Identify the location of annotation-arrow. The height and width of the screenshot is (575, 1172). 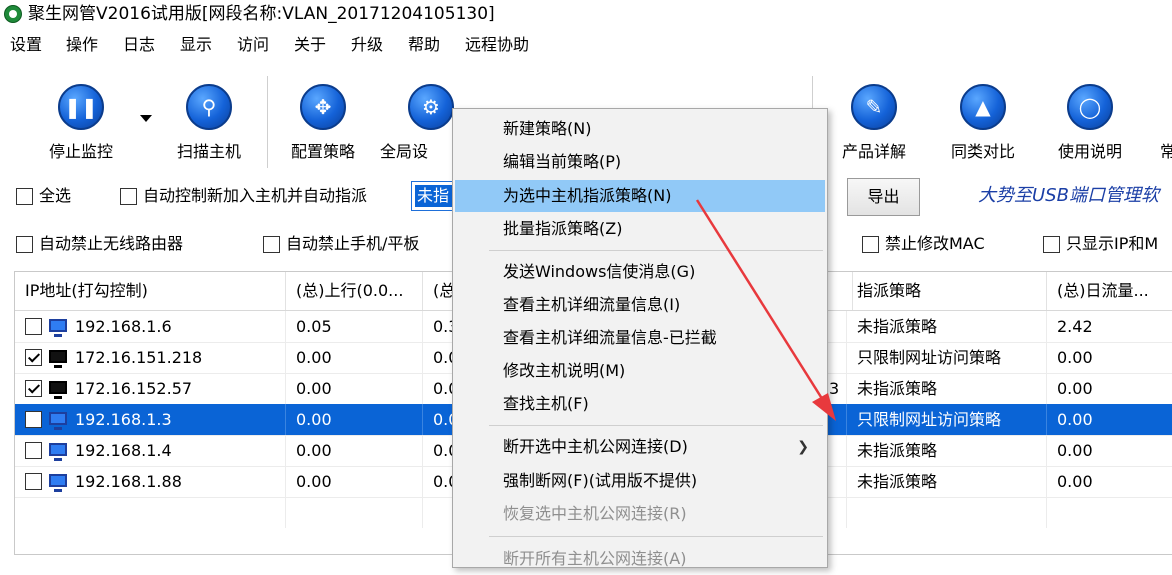
(765, 310).